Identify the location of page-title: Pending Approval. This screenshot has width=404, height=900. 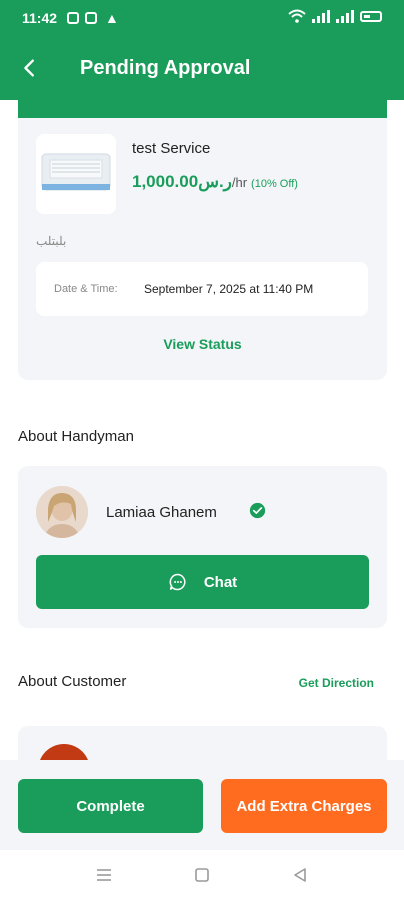
(165, 67).